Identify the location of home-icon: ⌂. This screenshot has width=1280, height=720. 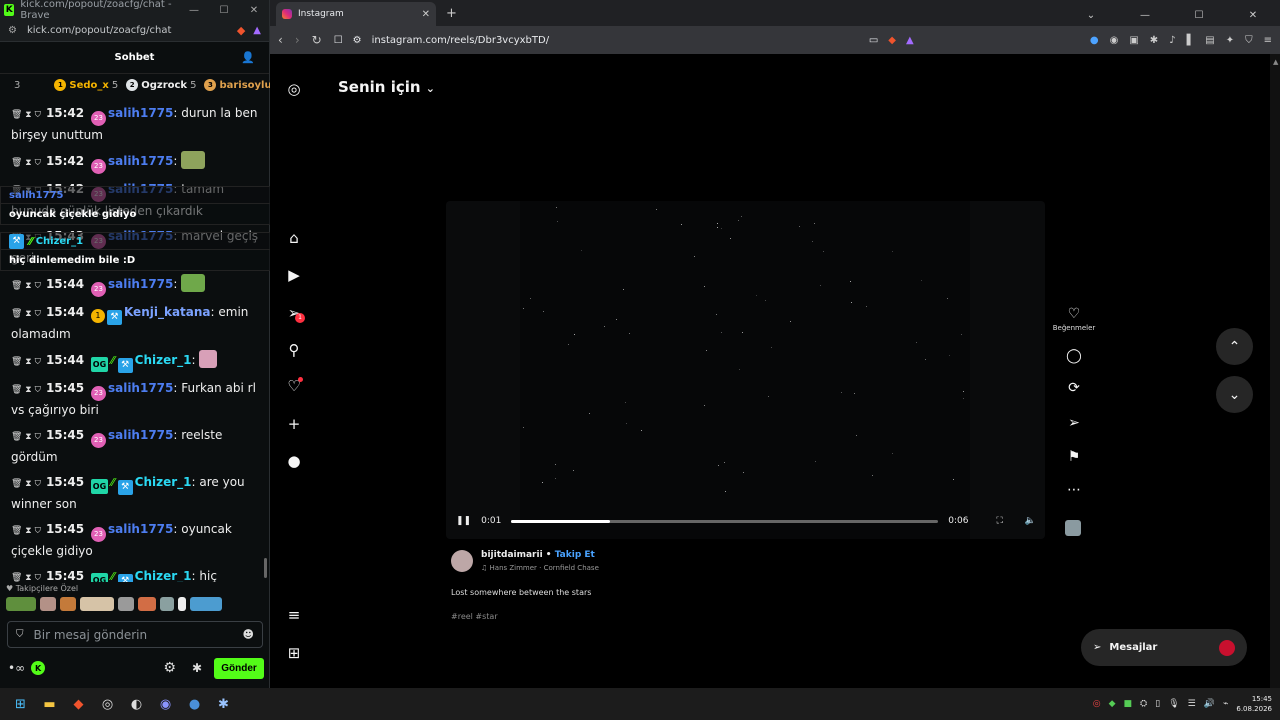
(294, 238).